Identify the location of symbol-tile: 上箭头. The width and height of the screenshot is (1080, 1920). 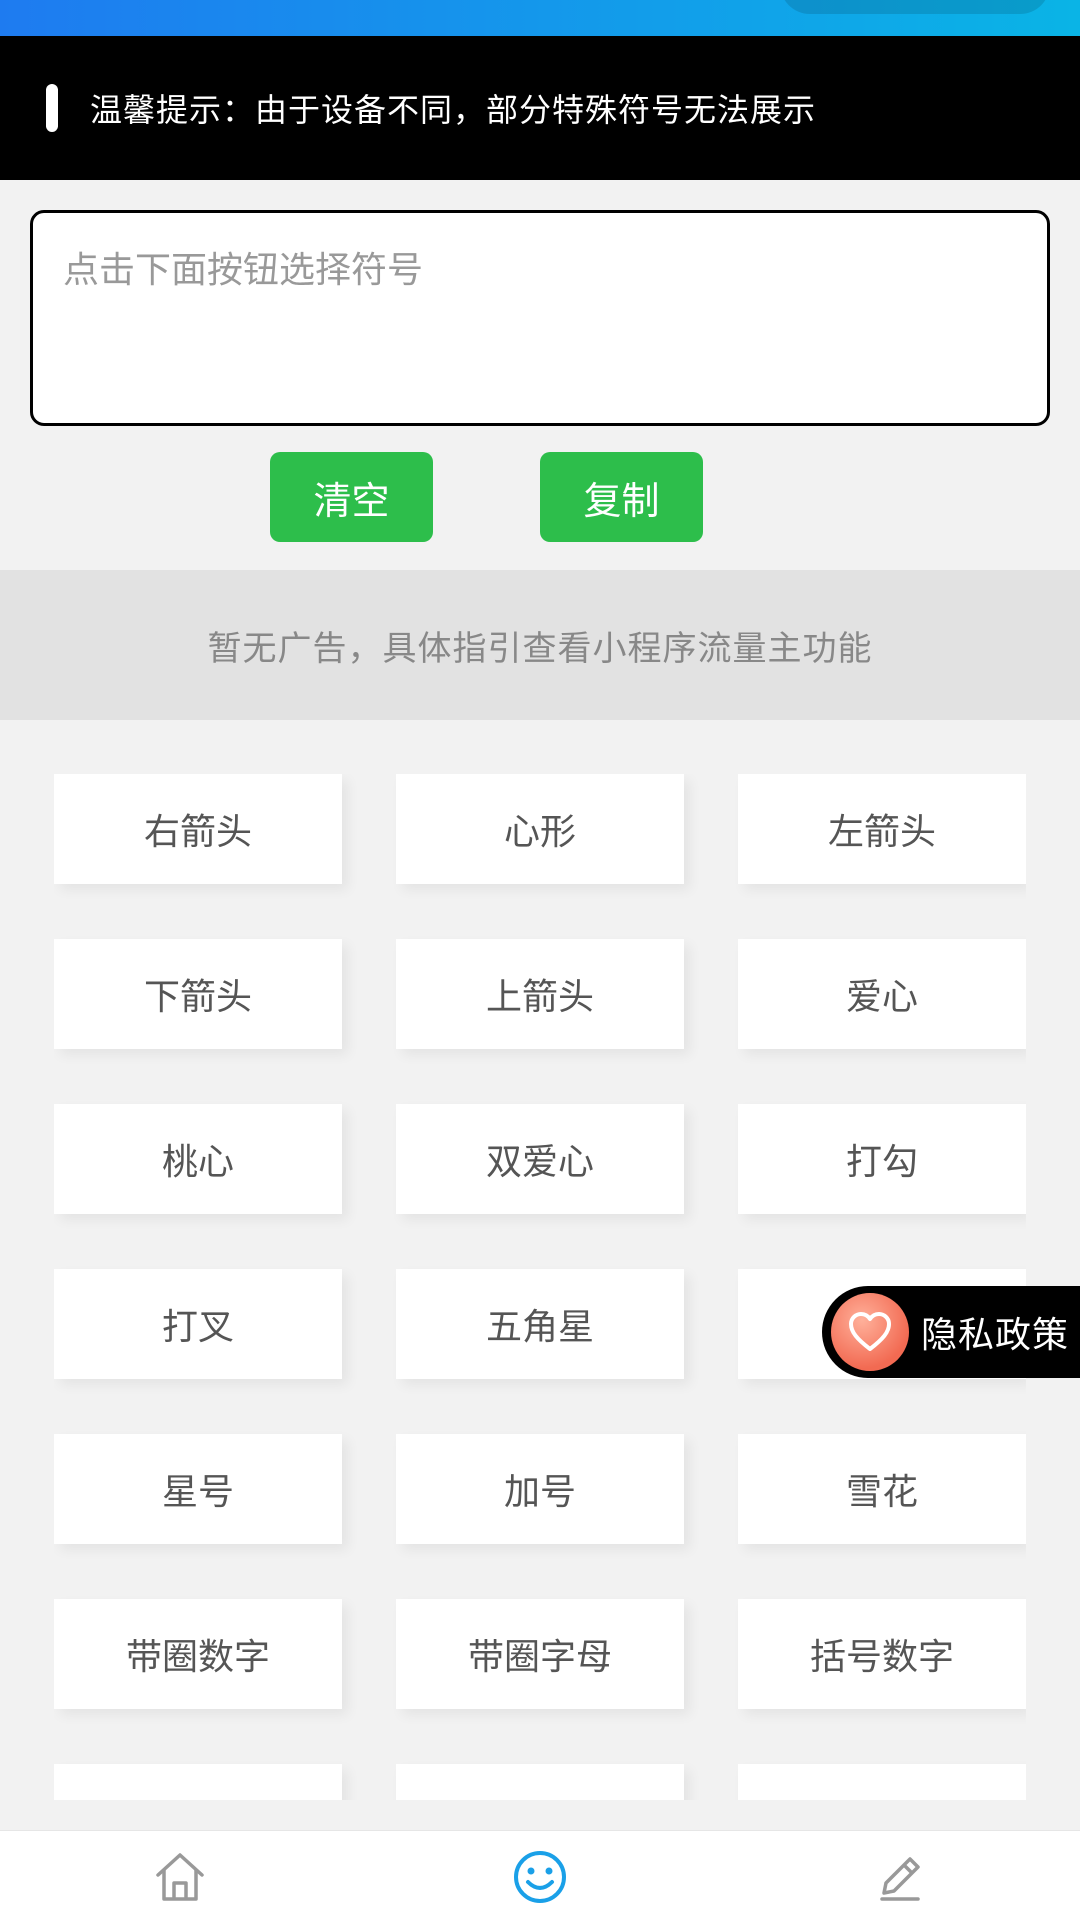
(540, 994).